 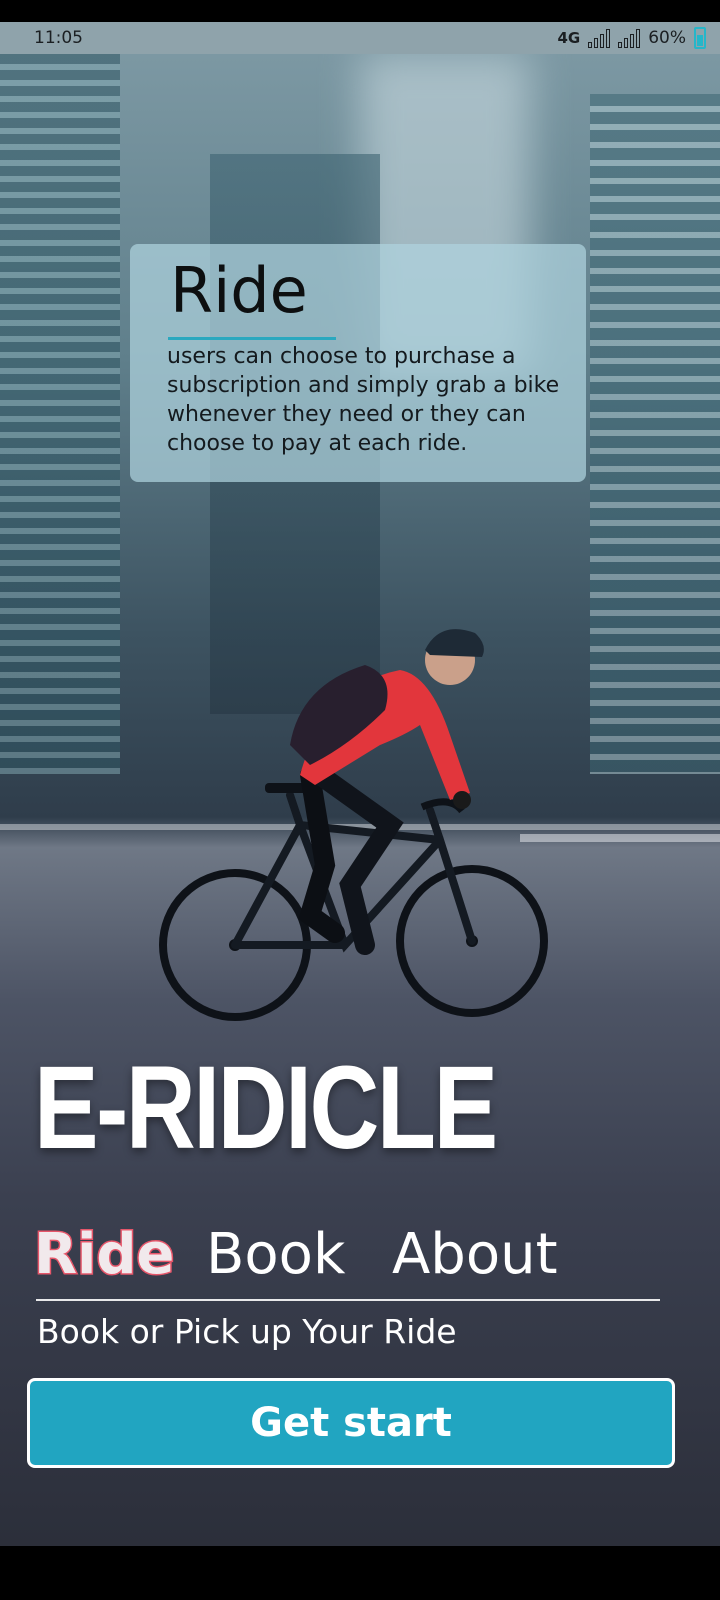 I want to click on bottom-bar, so click(x=360, y=1573).